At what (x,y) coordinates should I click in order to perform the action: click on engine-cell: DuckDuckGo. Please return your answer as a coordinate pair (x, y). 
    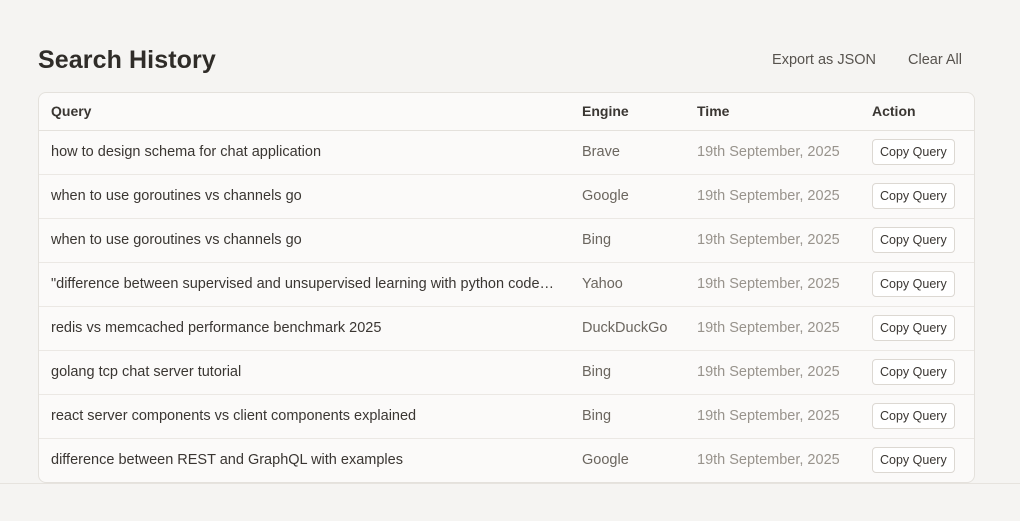
    Looking at the image, I should click on (625, 328).